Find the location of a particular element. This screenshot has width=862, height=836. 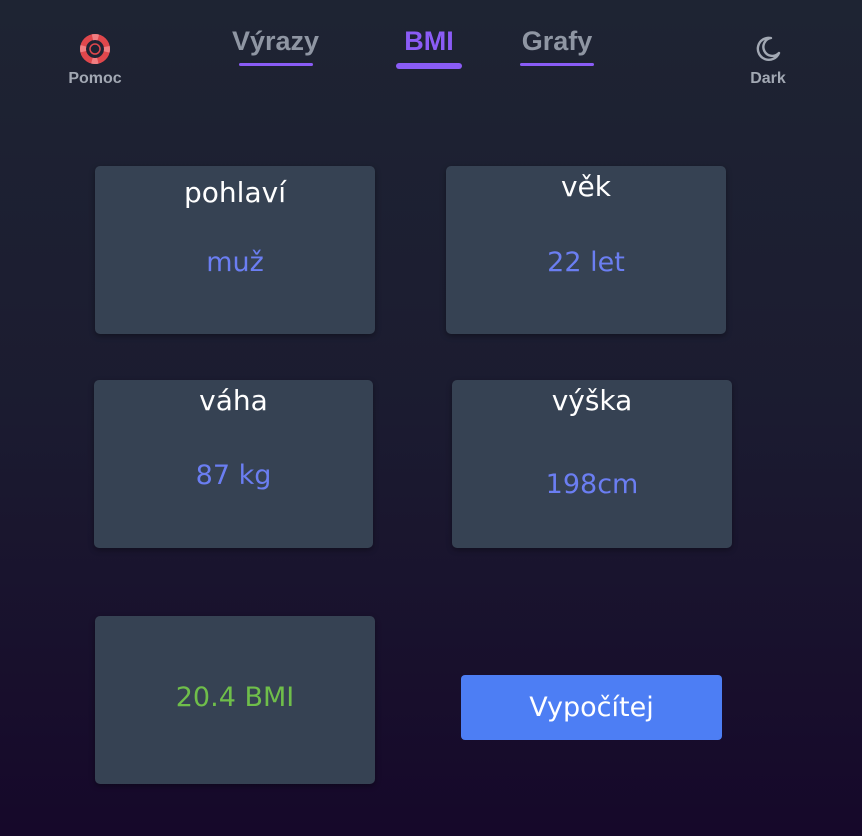

gender-label: pohlaví is located at coordinates (235, 192).